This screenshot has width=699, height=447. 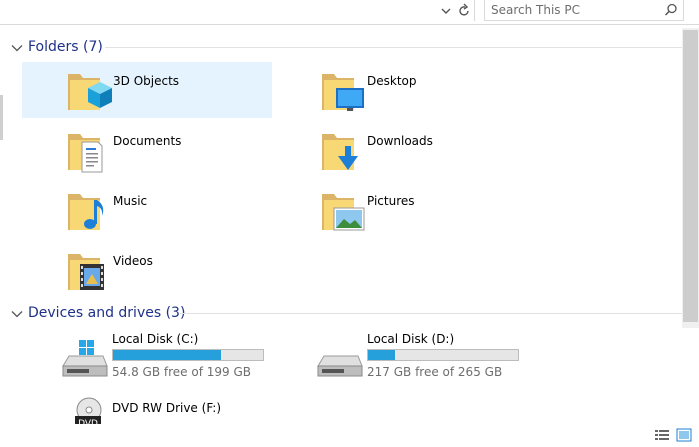 I want to click on pictures-folder-icon, so click(x=344, y=210).